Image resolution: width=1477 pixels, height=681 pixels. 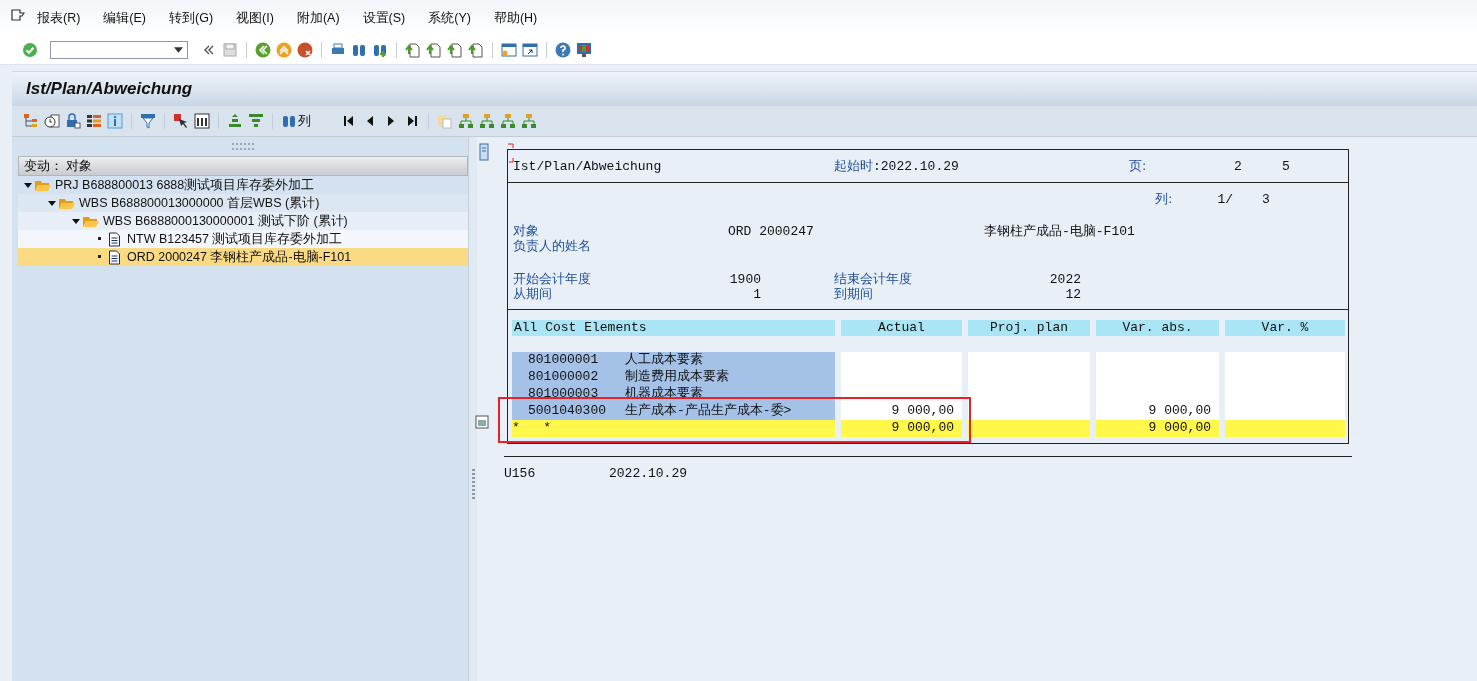 What do you see at coordinates (18, 15) in the screenshot?
I see `menu-icon` at bounding box center [18, 15].